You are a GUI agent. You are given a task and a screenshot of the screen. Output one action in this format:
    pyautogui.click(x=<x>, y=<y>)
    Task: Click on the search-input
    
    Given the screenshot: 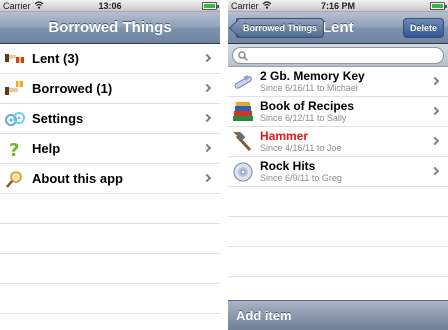 What is the action you would take?
    pyautogui.click(x=338, y=55)
    